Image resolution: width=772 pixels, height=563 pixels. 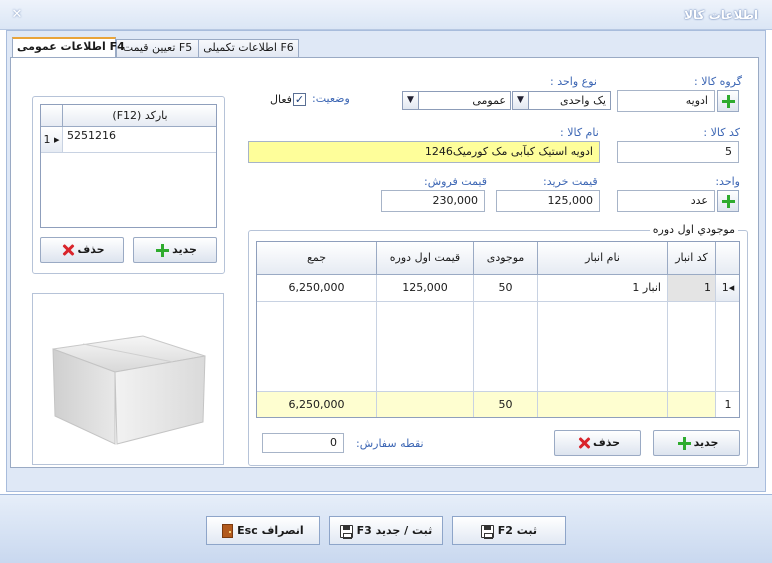 I want to click on cell-warehouse-code: 1, so click(x=692, y=288).